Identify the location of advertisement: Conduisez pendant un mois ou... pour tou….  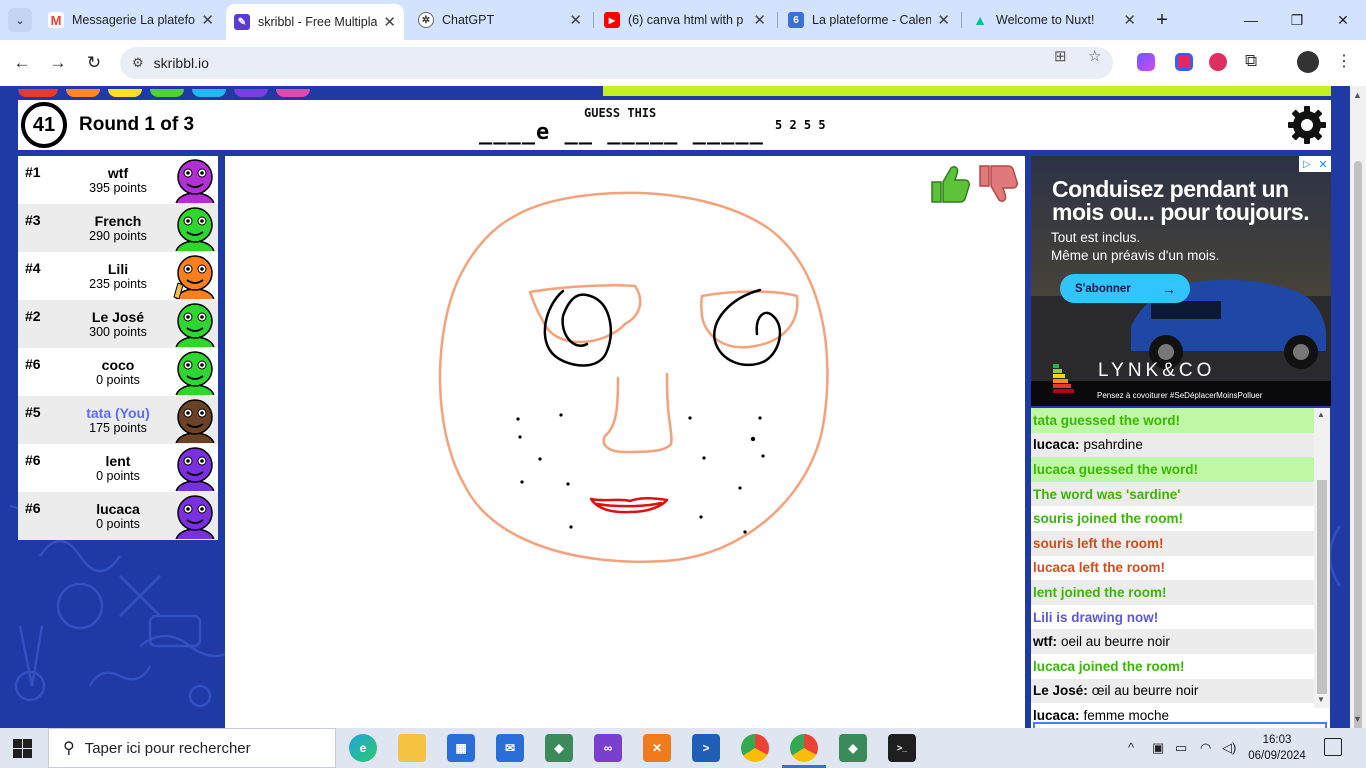
(1181, 281).